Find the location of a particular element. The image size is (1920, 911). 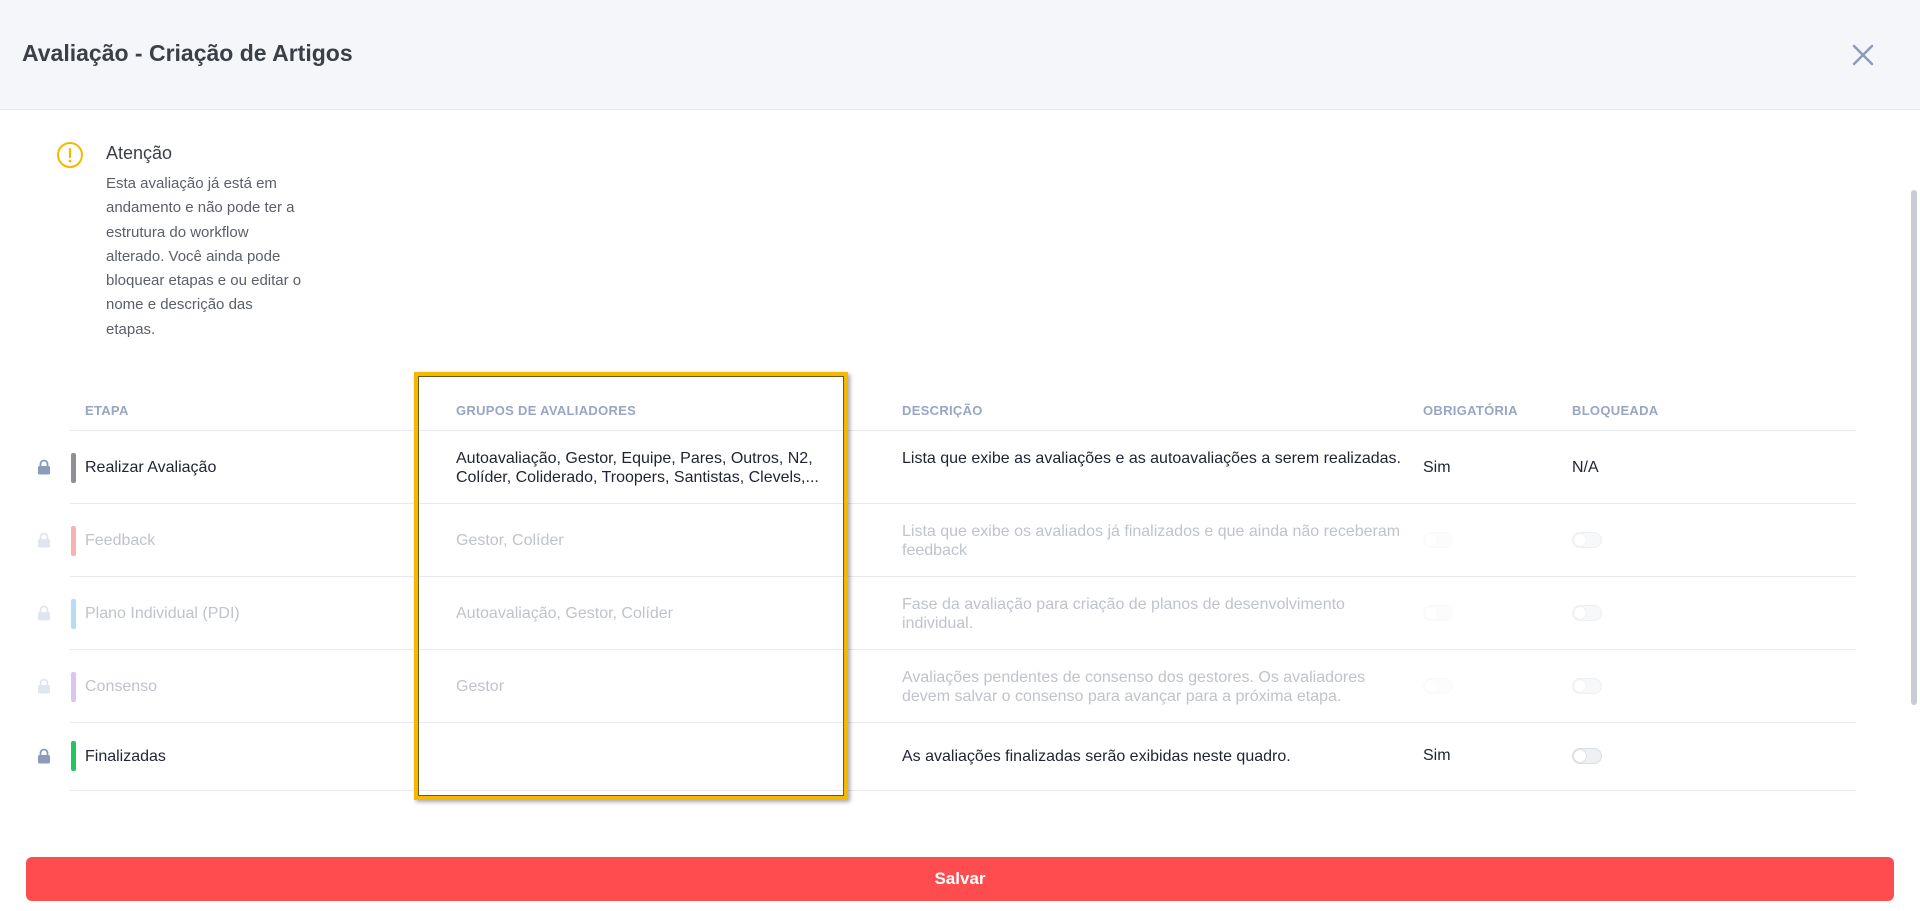

save-button: Salvar is located at coordinates (960, 879).